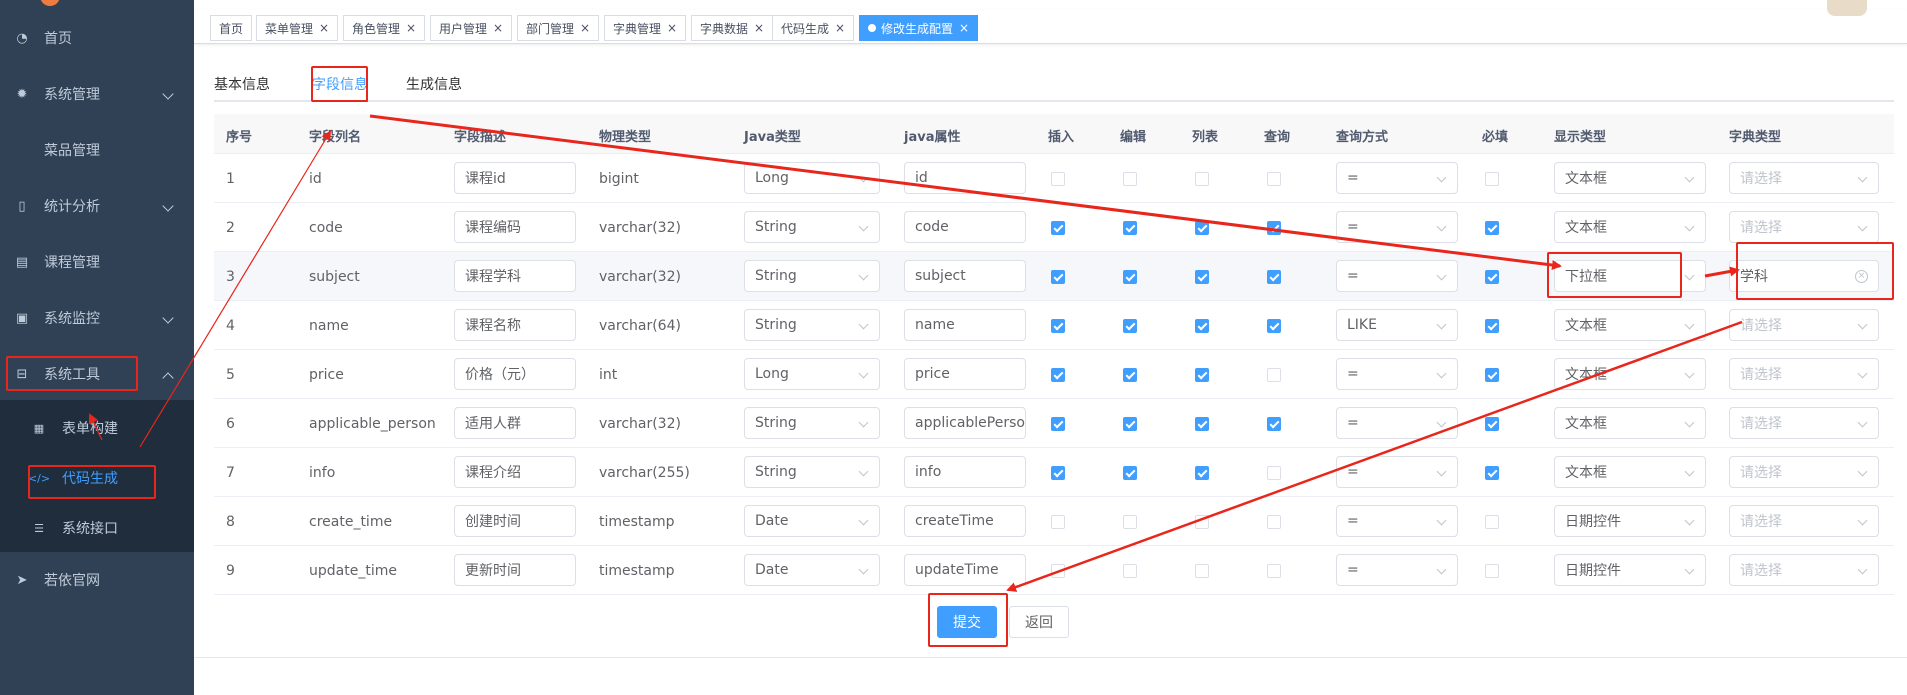 This screenshot has height=695, width=1907. I want to click on tag-department-management: 部门管理 ×, so click(558, 28).